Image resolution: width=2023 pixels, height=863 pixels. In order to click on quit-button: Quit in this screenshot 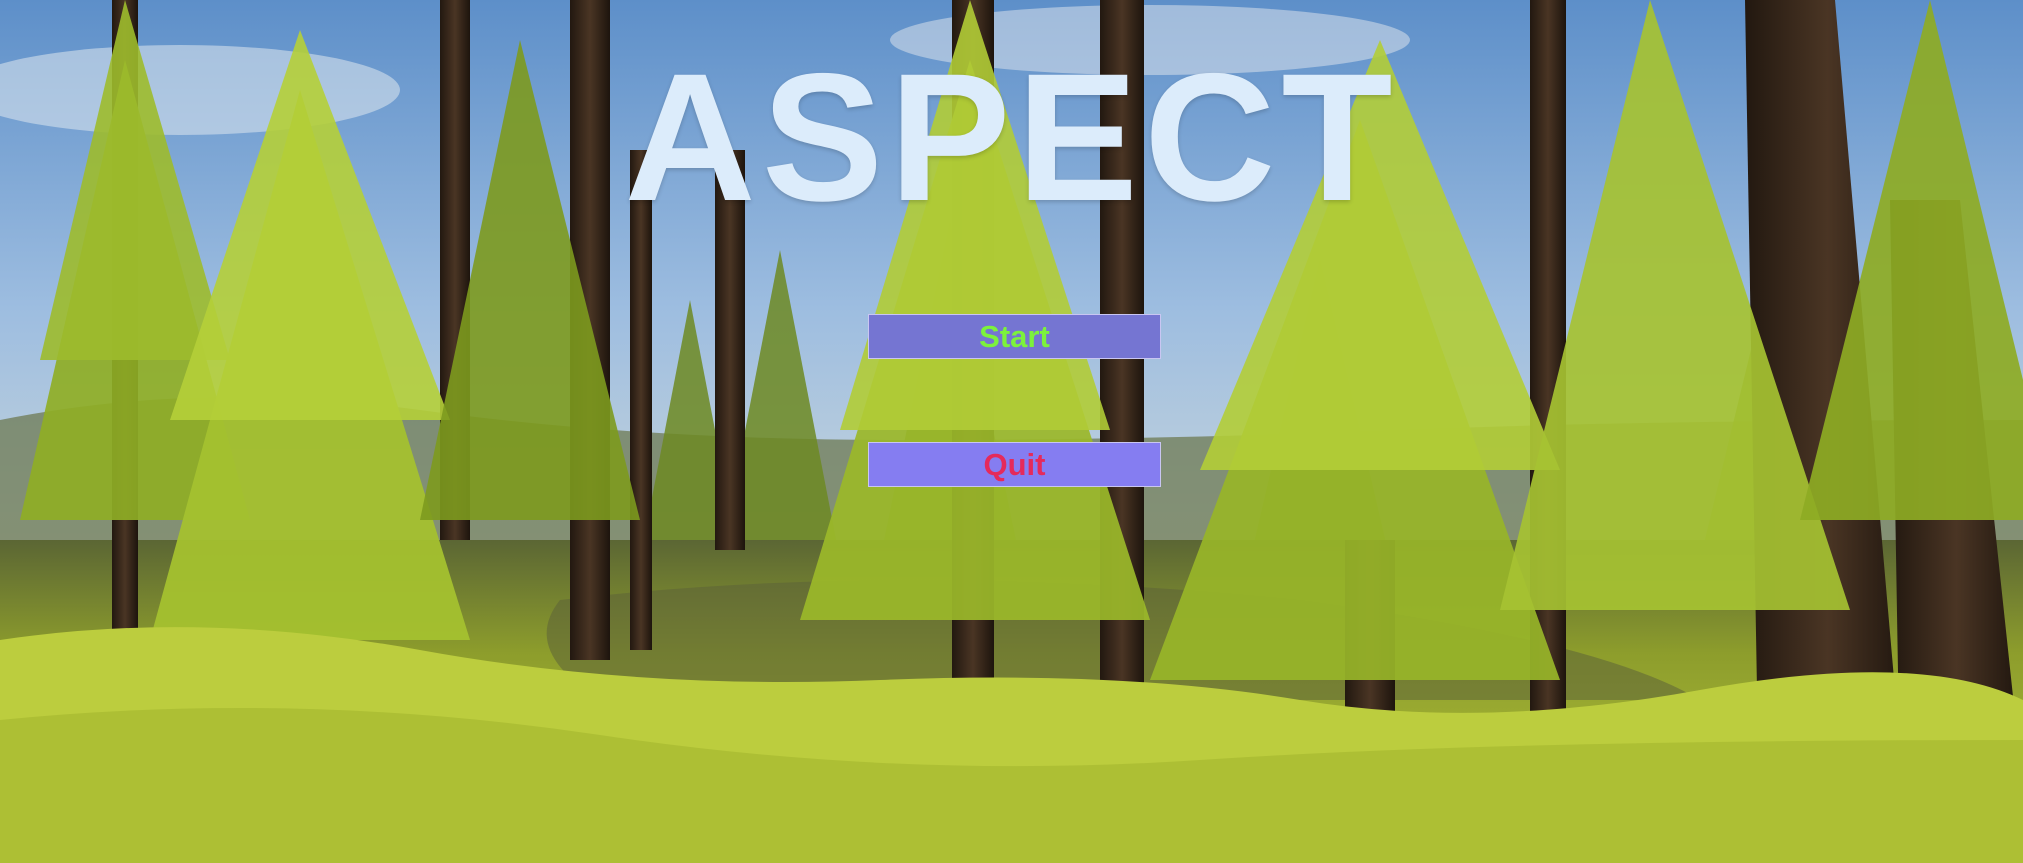, I will do `click(1014, 464)`.